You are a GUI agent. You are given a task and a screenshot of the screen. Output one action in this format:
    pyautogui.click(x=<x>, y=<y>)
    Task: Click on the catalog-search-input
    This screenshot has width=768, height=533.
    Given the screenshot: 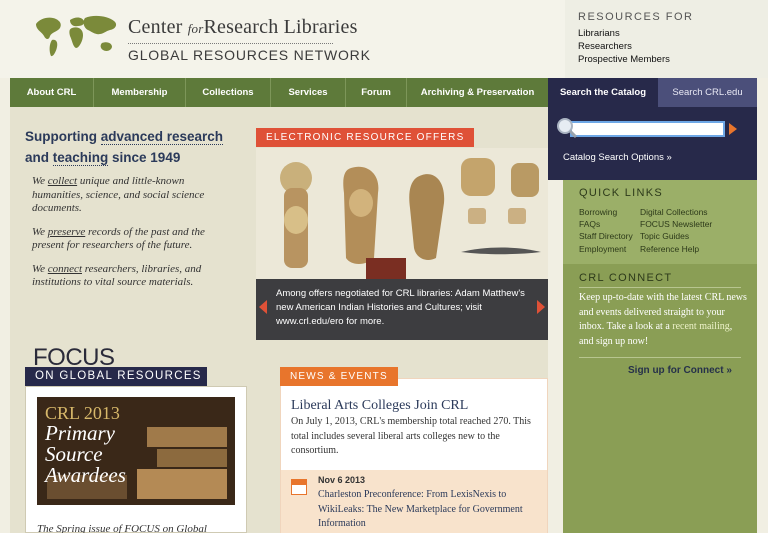 What is the action you would take?
    pyautogui.click(x=647, y=129)
    